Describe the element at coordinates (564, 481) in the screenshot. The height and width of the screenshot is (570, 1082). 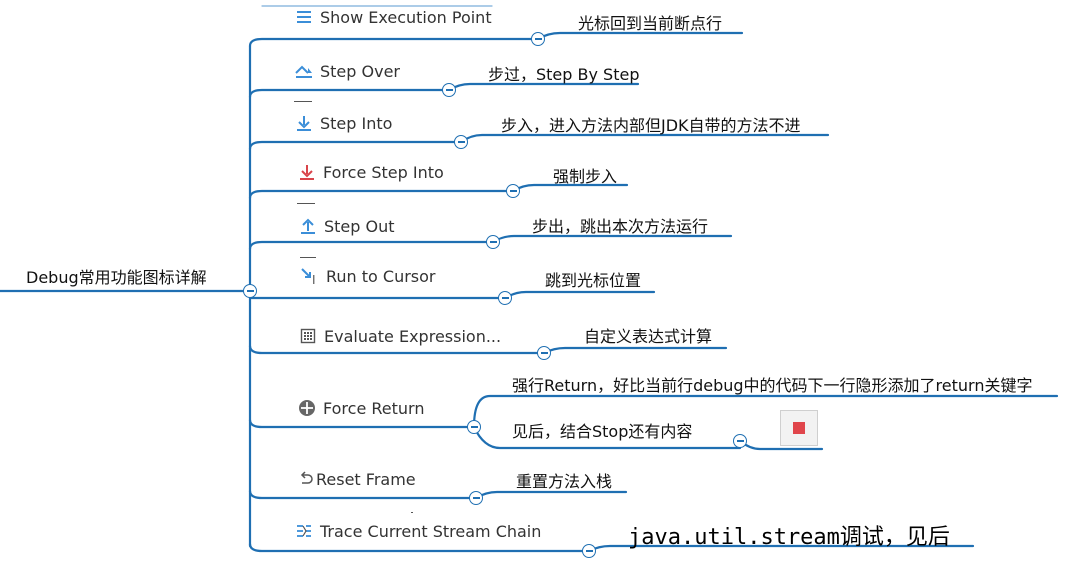
I see `item-description: 重置方法入栈` at that location.